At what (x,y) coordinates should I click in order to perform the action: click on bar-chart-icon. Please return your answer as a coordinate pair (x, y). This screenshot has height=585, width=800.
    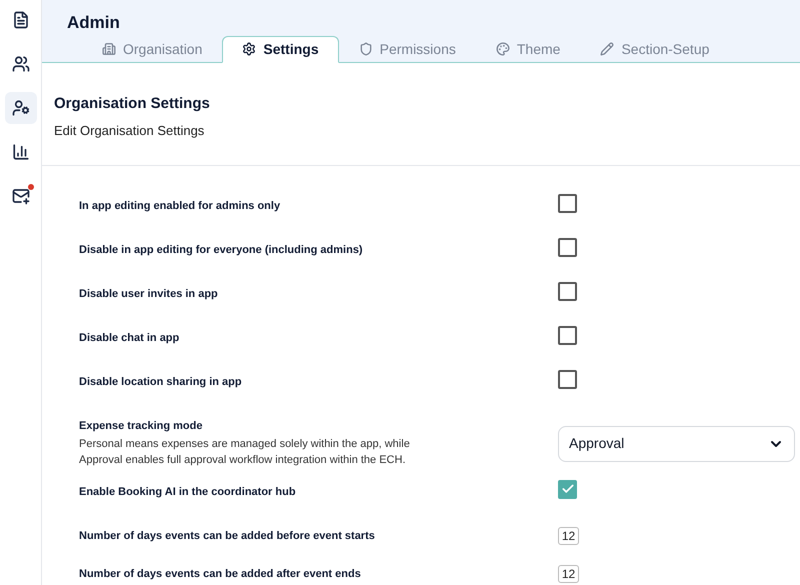
    Looking at the image, I should click on (21, 152).